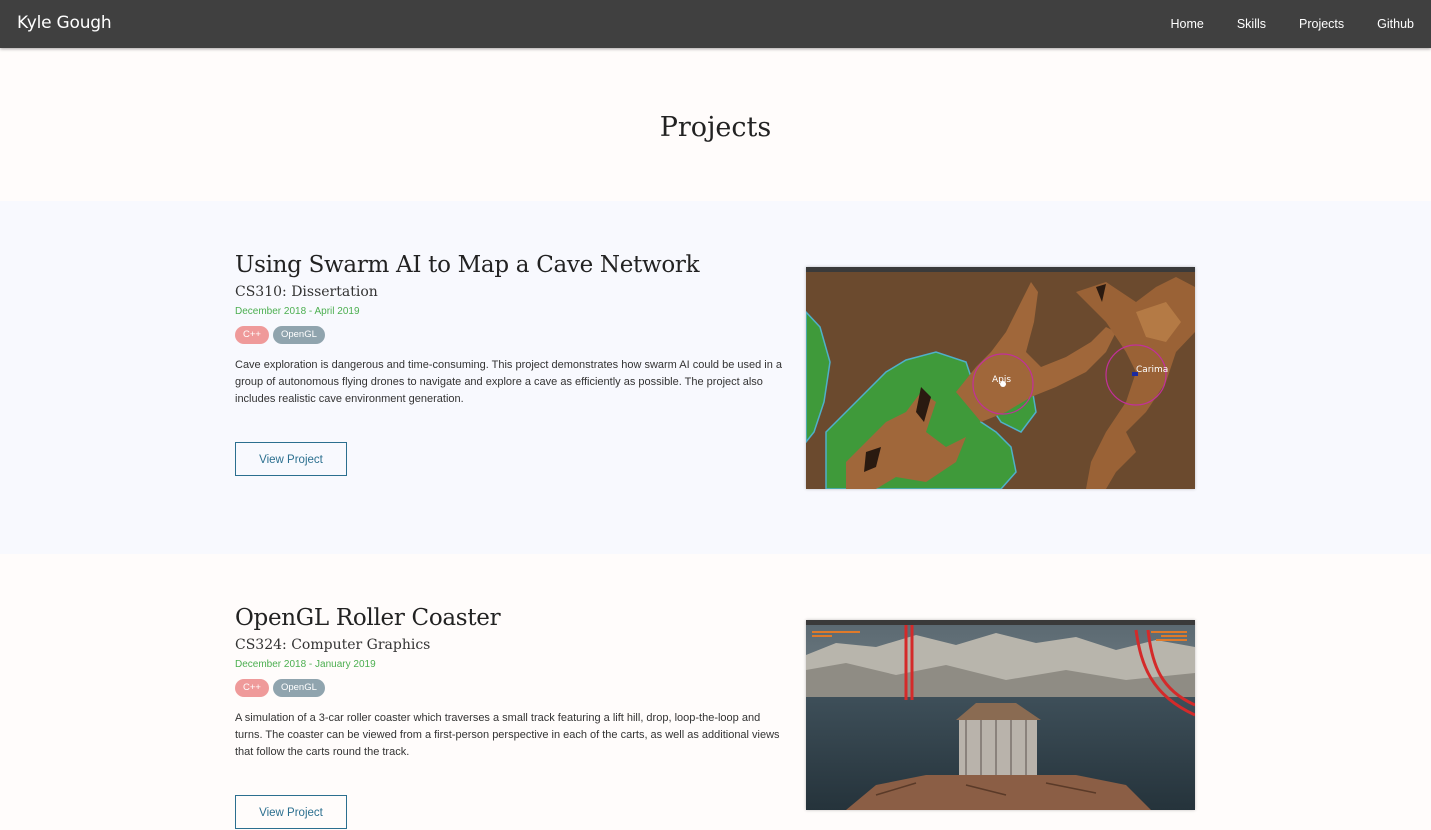  Describe the element at coordinates (306, 292) in the screenshot. I see `project-course: CS310: Dissertation` at that location.